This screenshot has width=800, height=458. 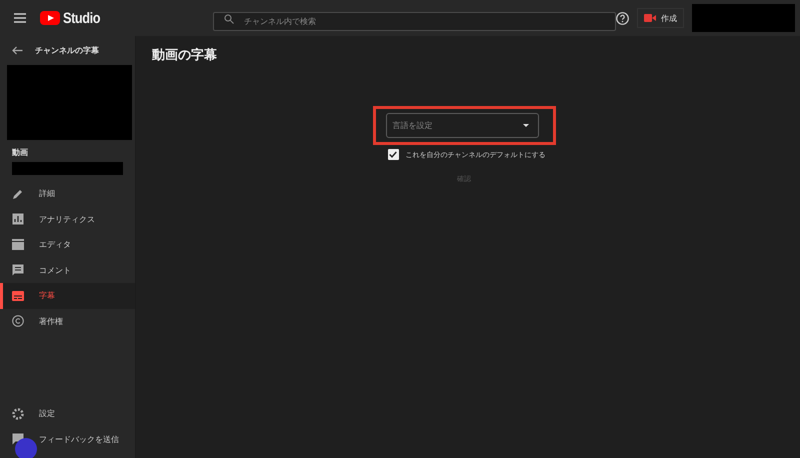 What do you see at coordinates (185, 55) in the screenshot?
I see `page-title: 動画の字幕` at bounding box center [185, 55].